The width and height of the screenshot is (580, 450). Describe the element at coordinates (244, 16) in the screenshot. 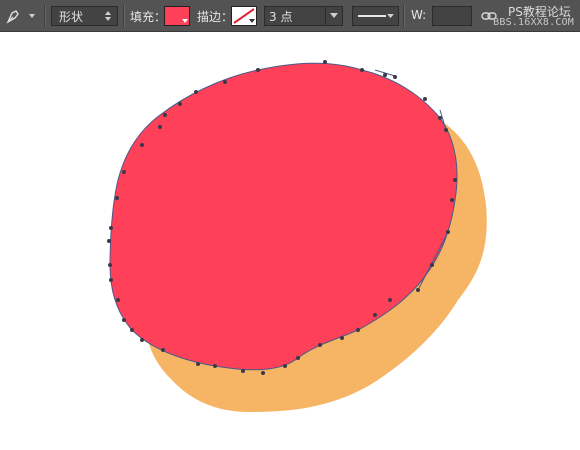

I see `stroke-color-swatch` at that location.